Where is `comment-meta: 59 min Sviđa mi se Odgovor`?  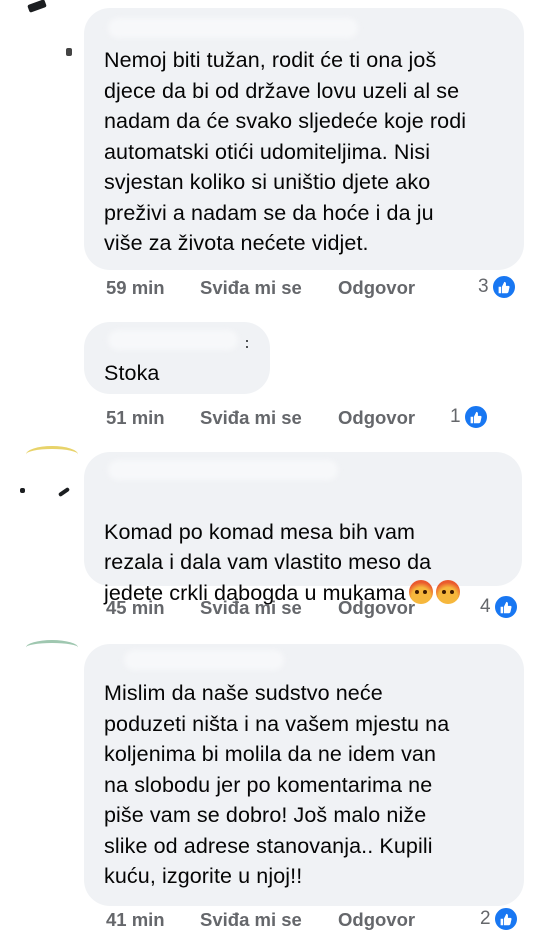 comment-meta: 59 min Sviđa mi se Odgovor is located at coordinates (260, 288).